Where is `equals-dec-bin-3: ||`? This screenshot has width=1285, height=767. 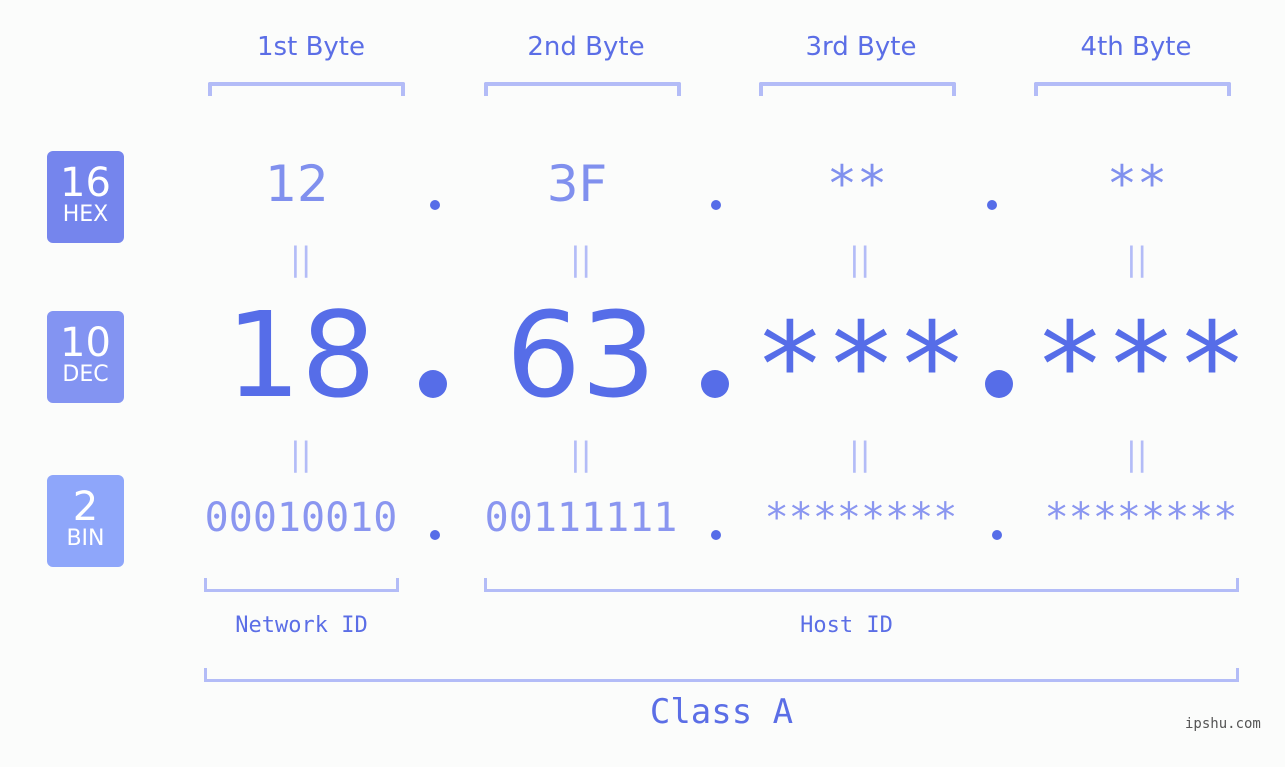 equals-dec-bin-3: || is located at coordinates (860, 454).